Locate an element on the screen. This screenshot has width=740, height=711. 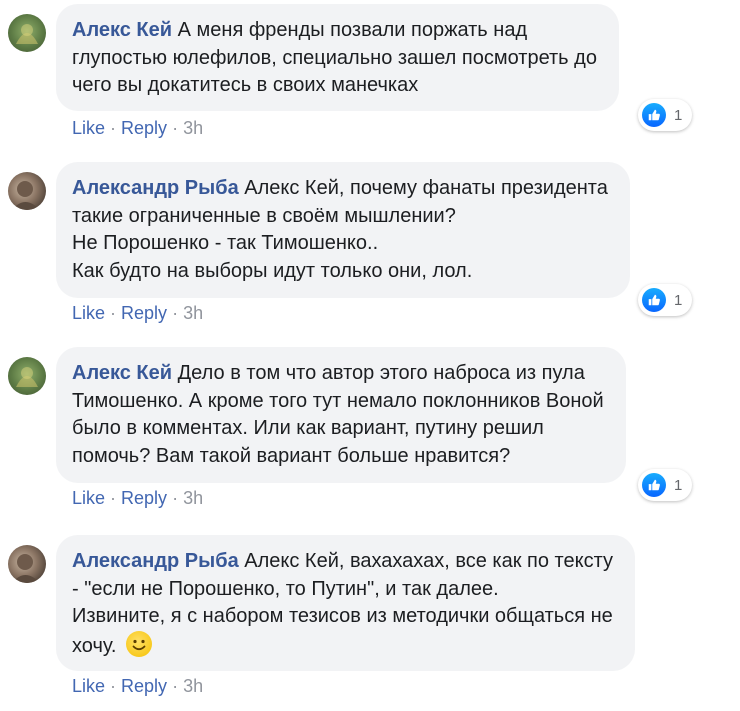
smiling-face-icon is located at coordinates (139, 643).